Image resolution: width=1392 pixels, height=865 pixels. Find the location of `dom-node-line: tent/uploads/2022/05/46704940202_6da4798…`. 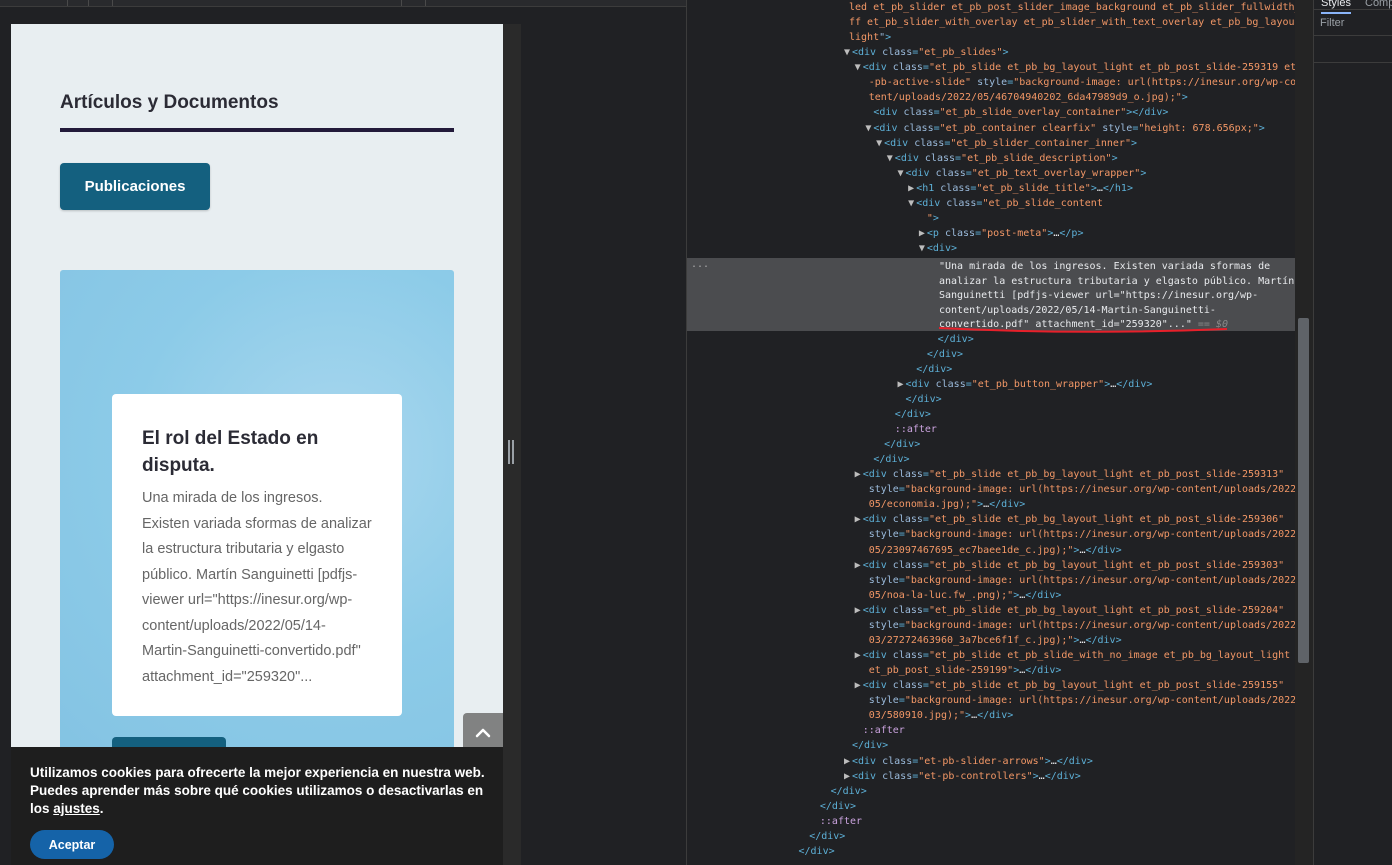

dom-node-line: tent/uploads/2022/05/46704940202_6da4798… is located at coordinates (1020, 97).